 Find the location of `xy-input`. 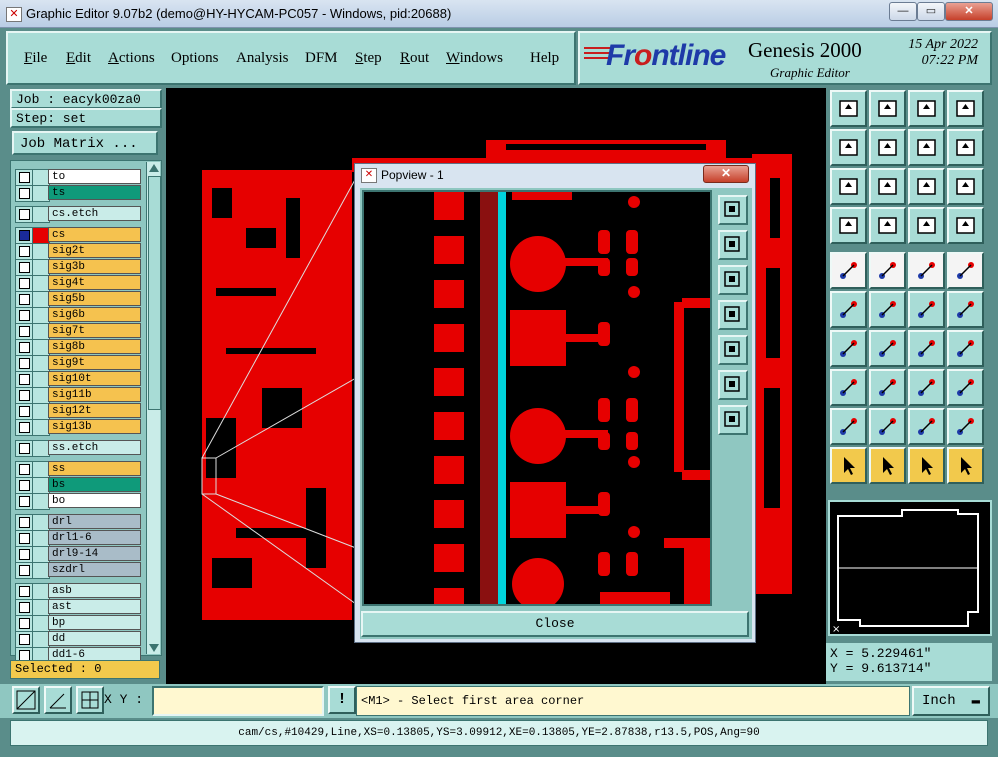

xy-input is located at coordinates (238, 701).